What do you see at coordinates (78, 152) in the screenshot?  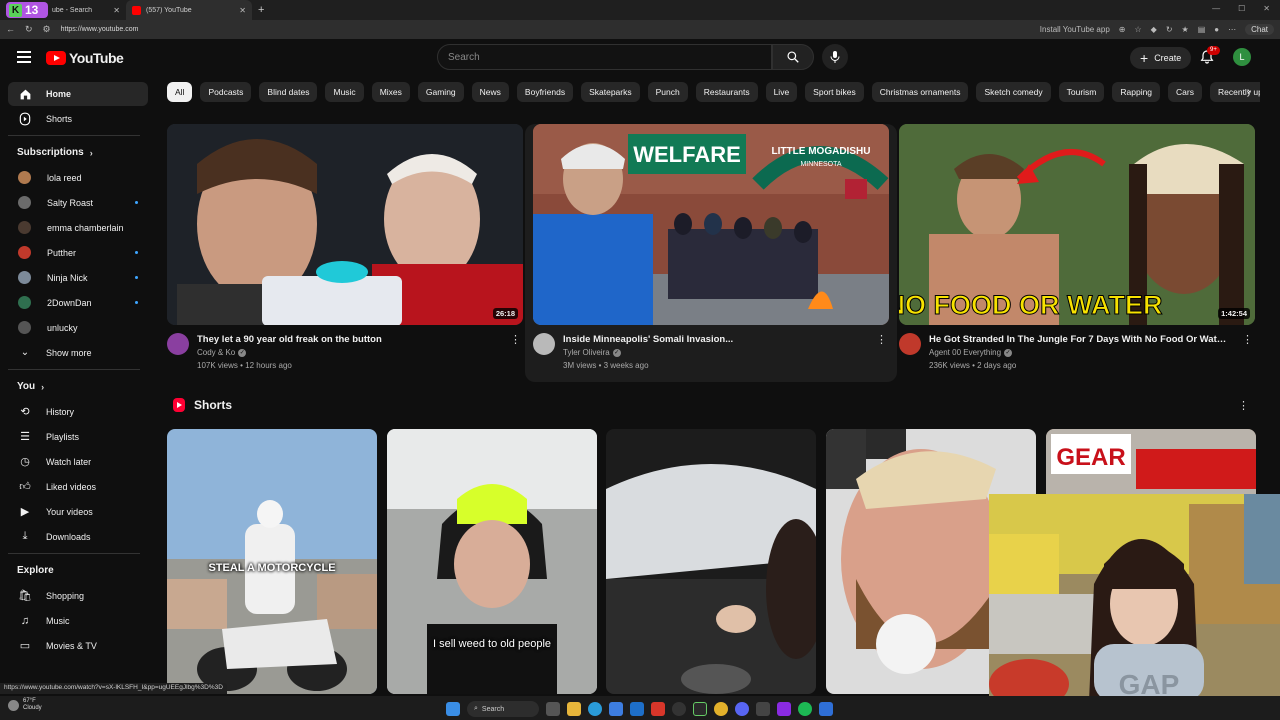 I see `subscriptions-heading: Subscriptions ›` at bounding box center [78, 152].